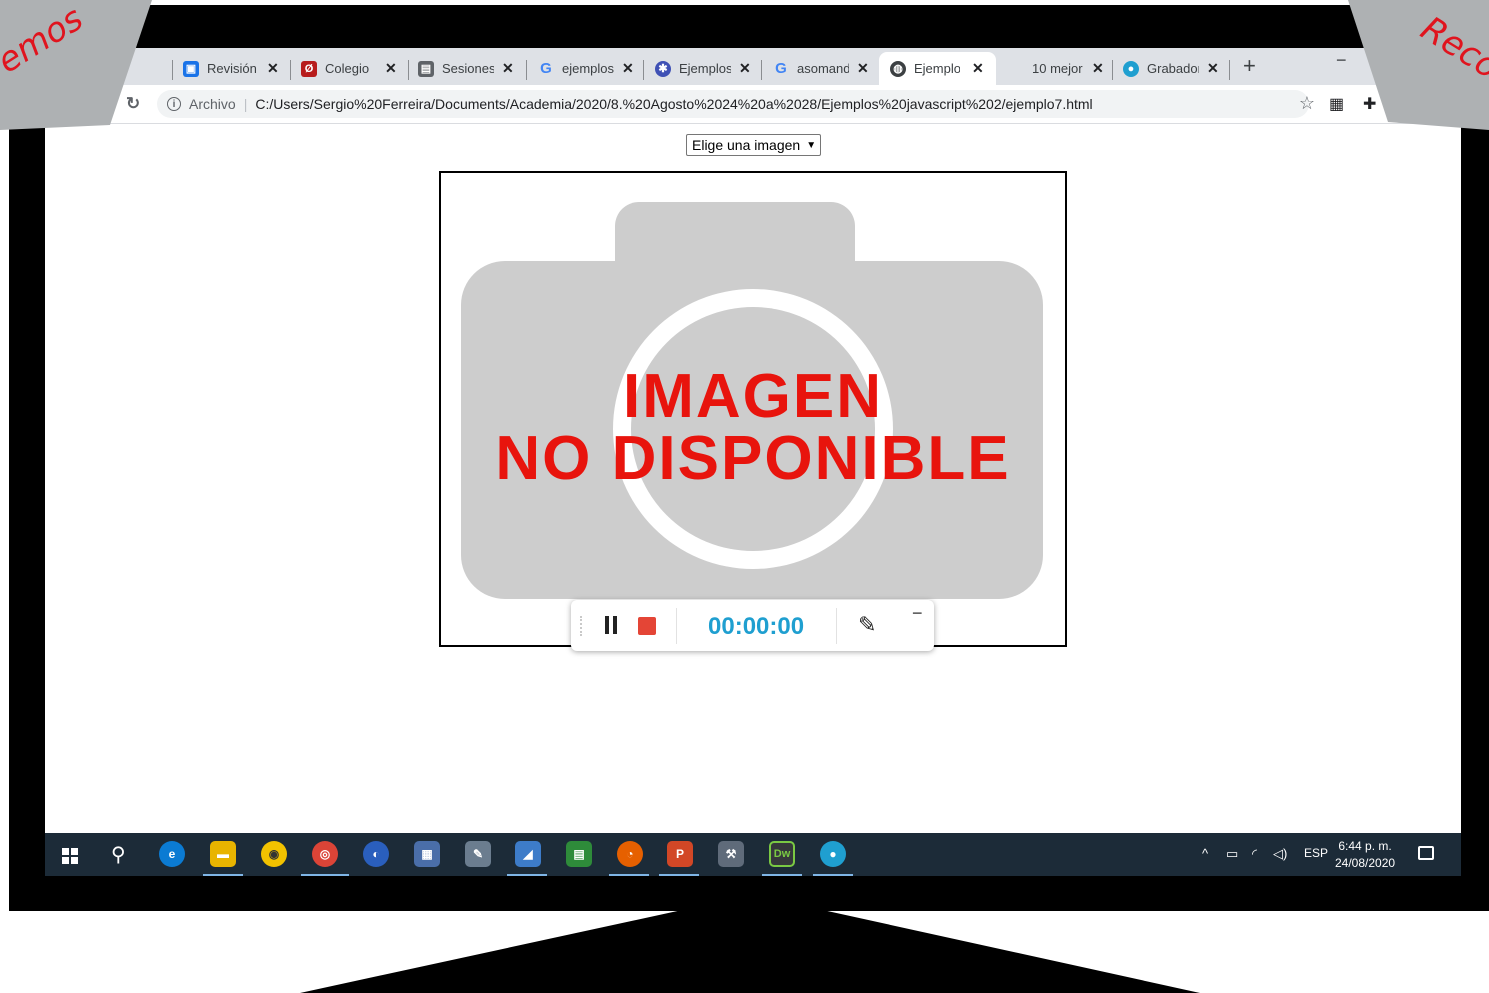 The height and width of the screenshot is (993, 1489). I want to click on file-explorer-icon: ▬, so click(223, 854).